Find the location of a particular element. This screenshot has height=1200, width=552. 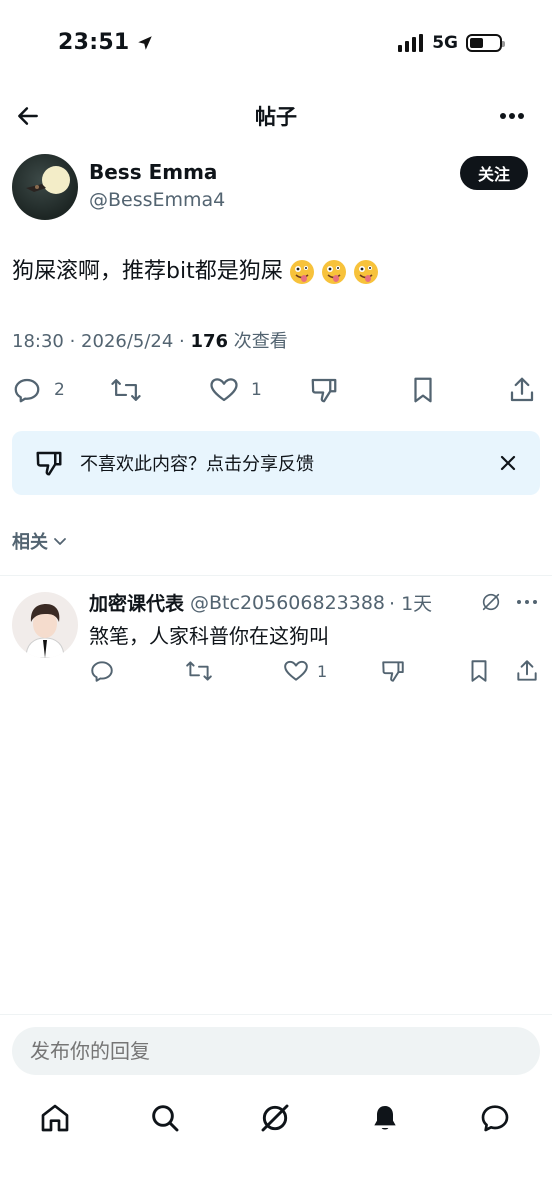

reply-repost-action is located at coordinates (199, 671).